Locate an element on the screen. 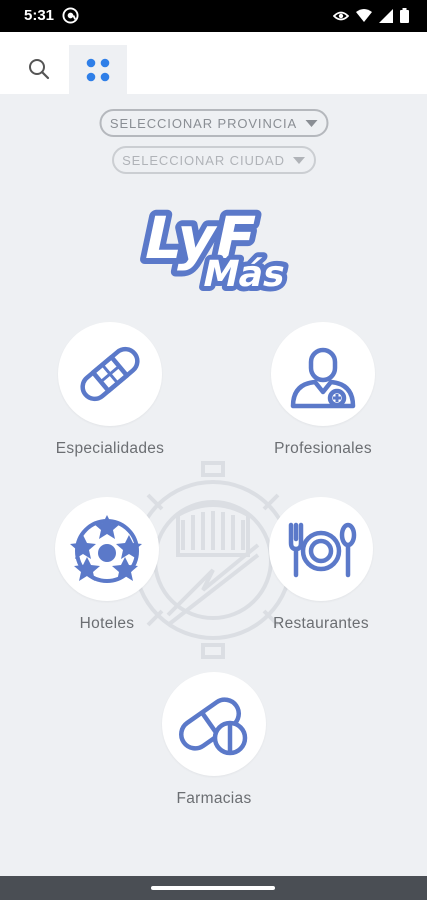 The width and height of the screenshot is (427, 900). category-label: Hoteles is located at coordinates (107, 623).